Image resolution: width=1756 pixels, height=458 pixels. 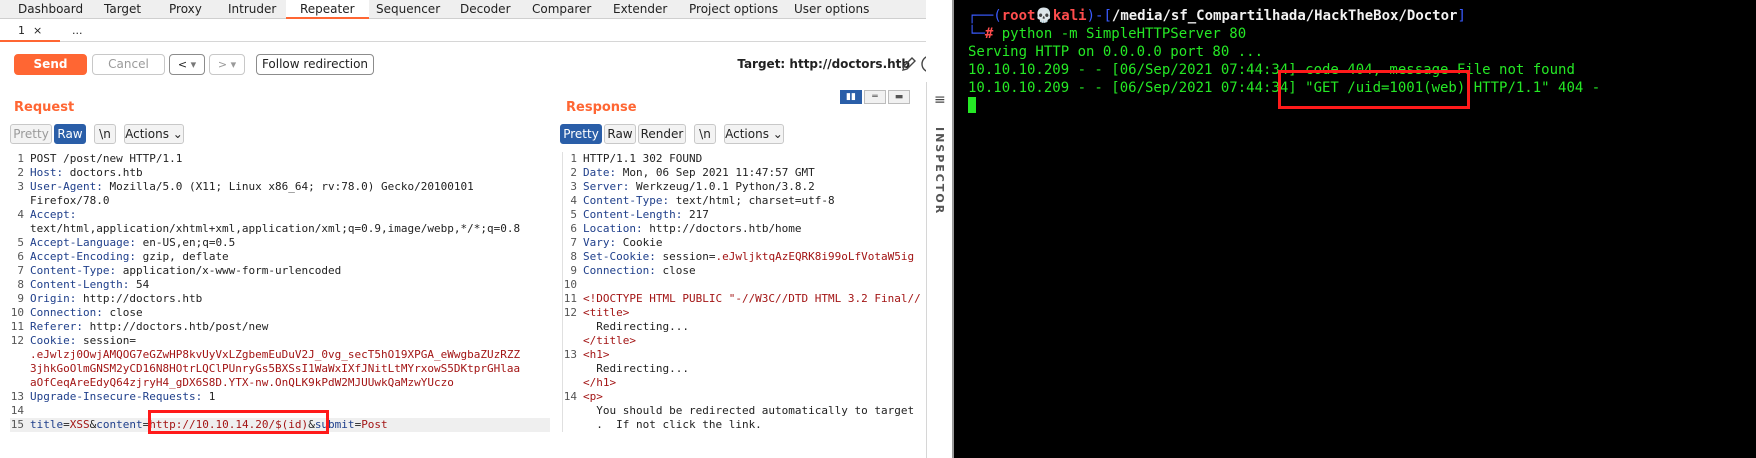 What do you see at coordinates (50, 64) in the screenshot?
I see `send-button: Send` at bounding box center [50, 64].